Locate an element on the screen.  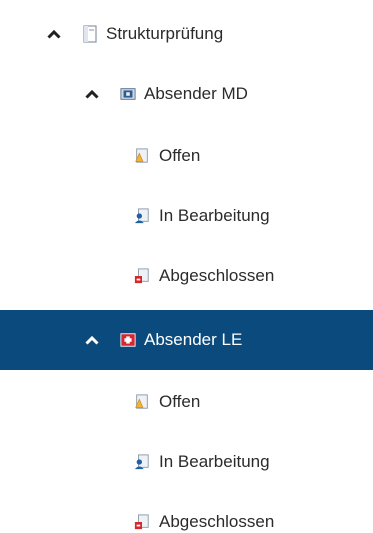
tree-node-strukturpruefung: Strukturprüfung is located at coordinates (186, 34).